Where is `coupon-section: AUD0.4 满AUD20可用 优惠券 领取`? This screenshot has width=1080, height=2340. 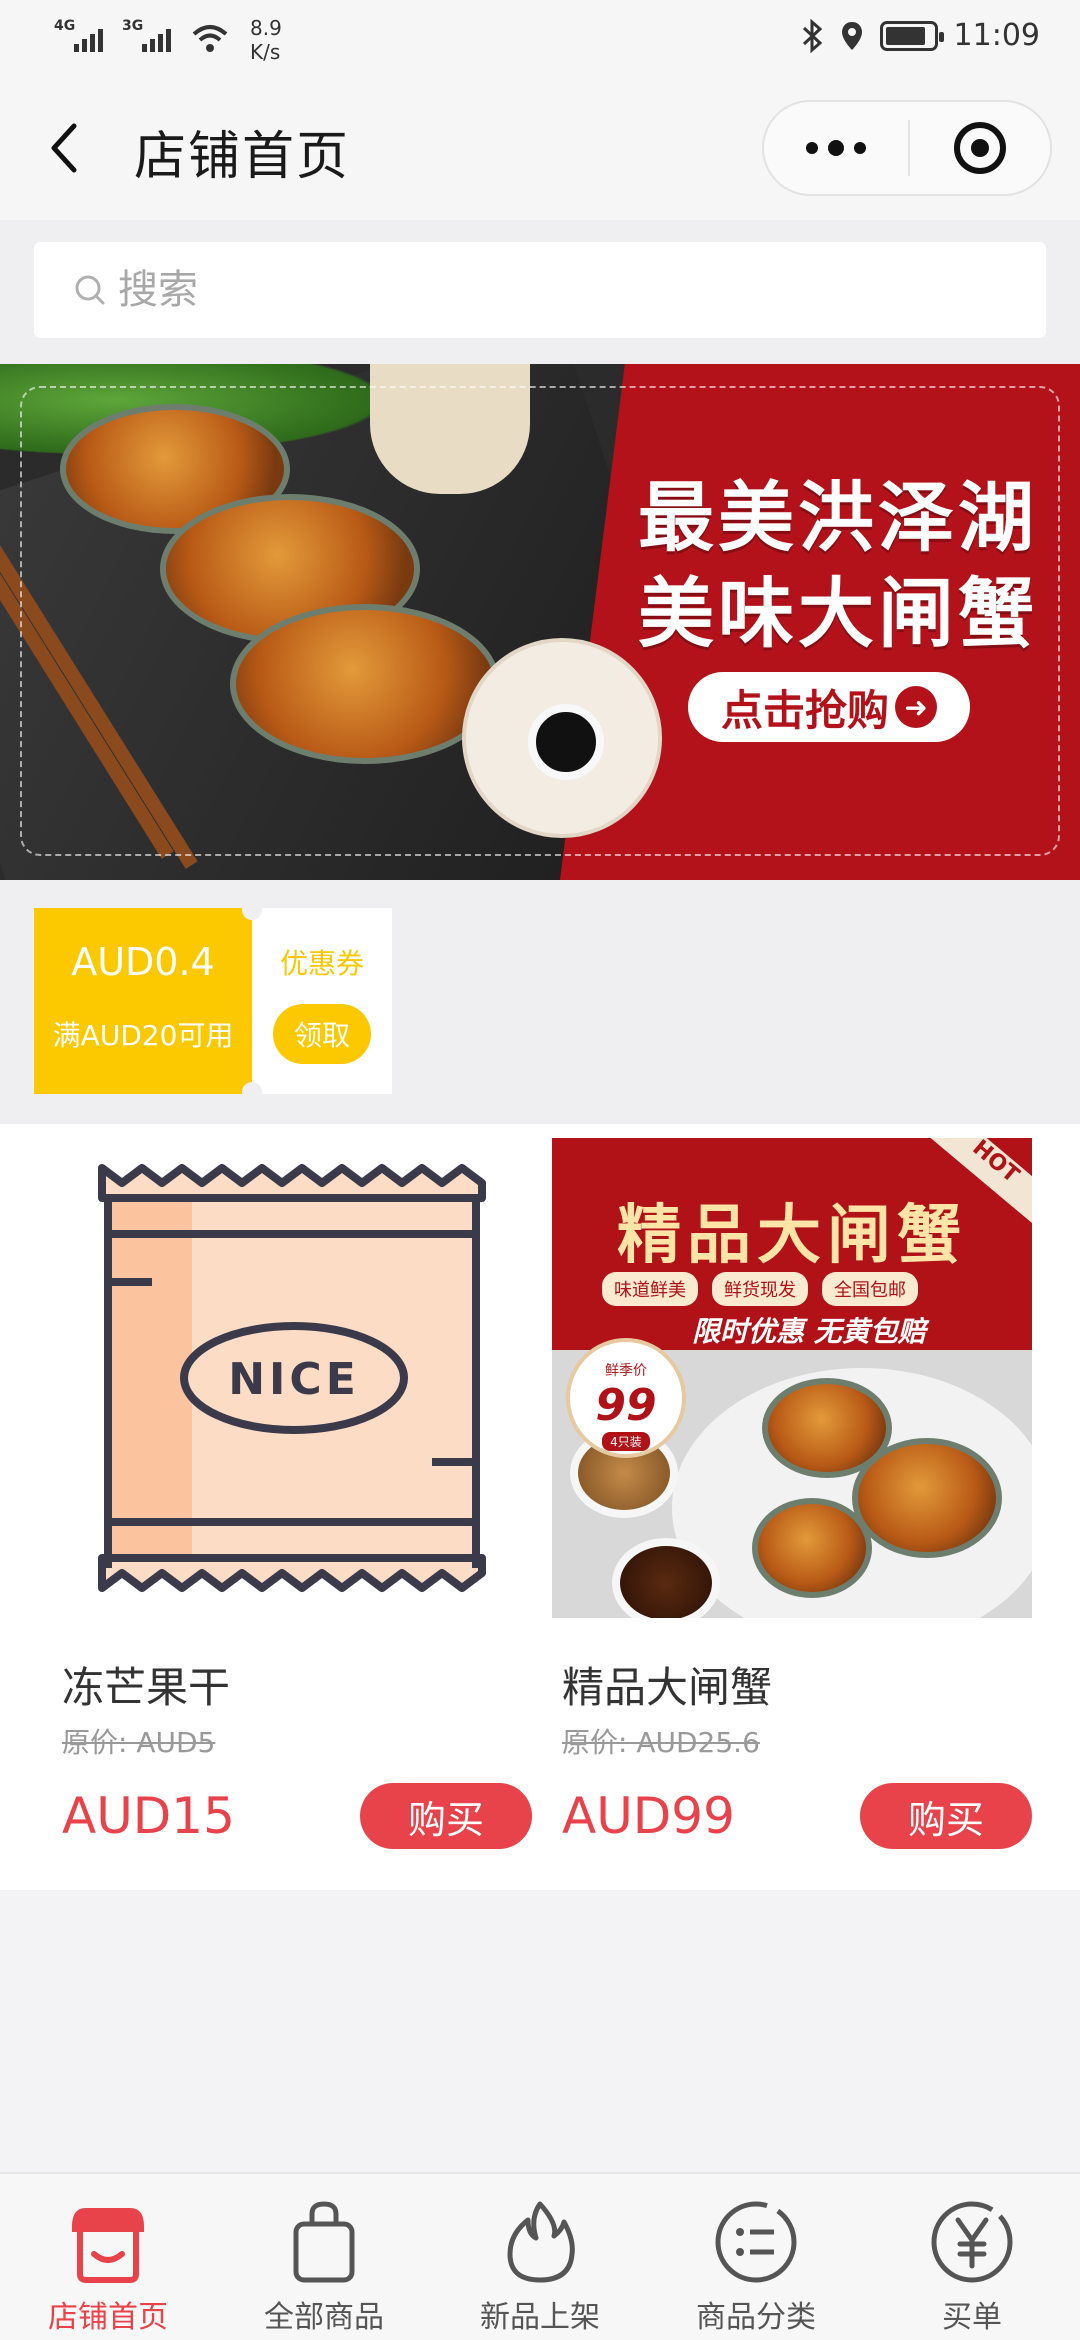
coupon-section: AUD0.4 满AUD20可用 优惠券 领取 is located at coordinates (540, 1002).